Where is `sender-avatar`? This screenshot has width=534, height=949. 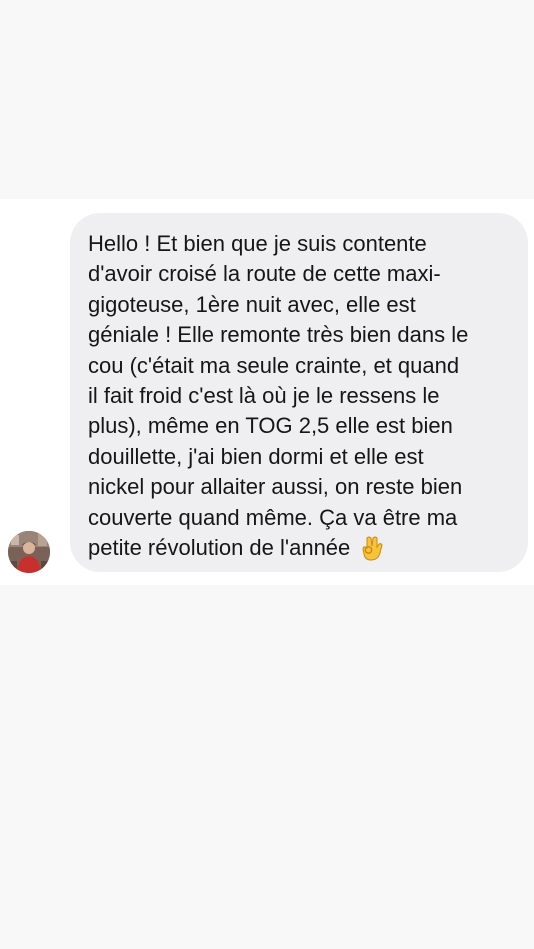
sender-avatar is located at coordinates (29, 552).